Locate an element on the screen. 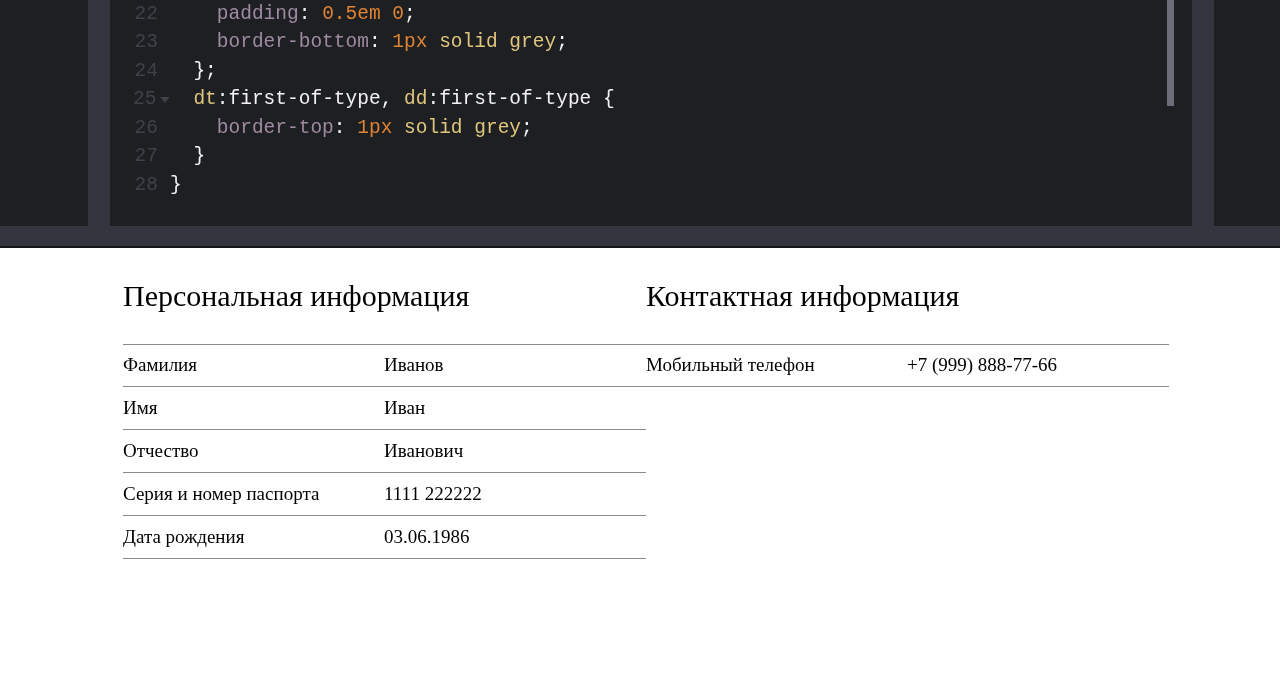 This screenshot has height=676, width=1280. field-value: Иван is located at coordinates (405, 407).